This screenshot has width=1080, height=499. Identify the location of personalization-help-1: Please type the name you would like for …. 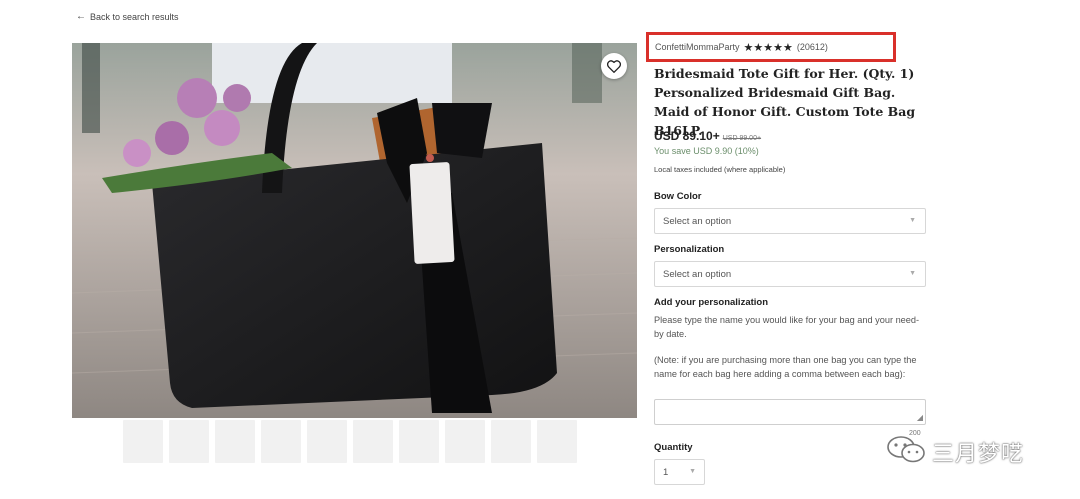
(787, 327).